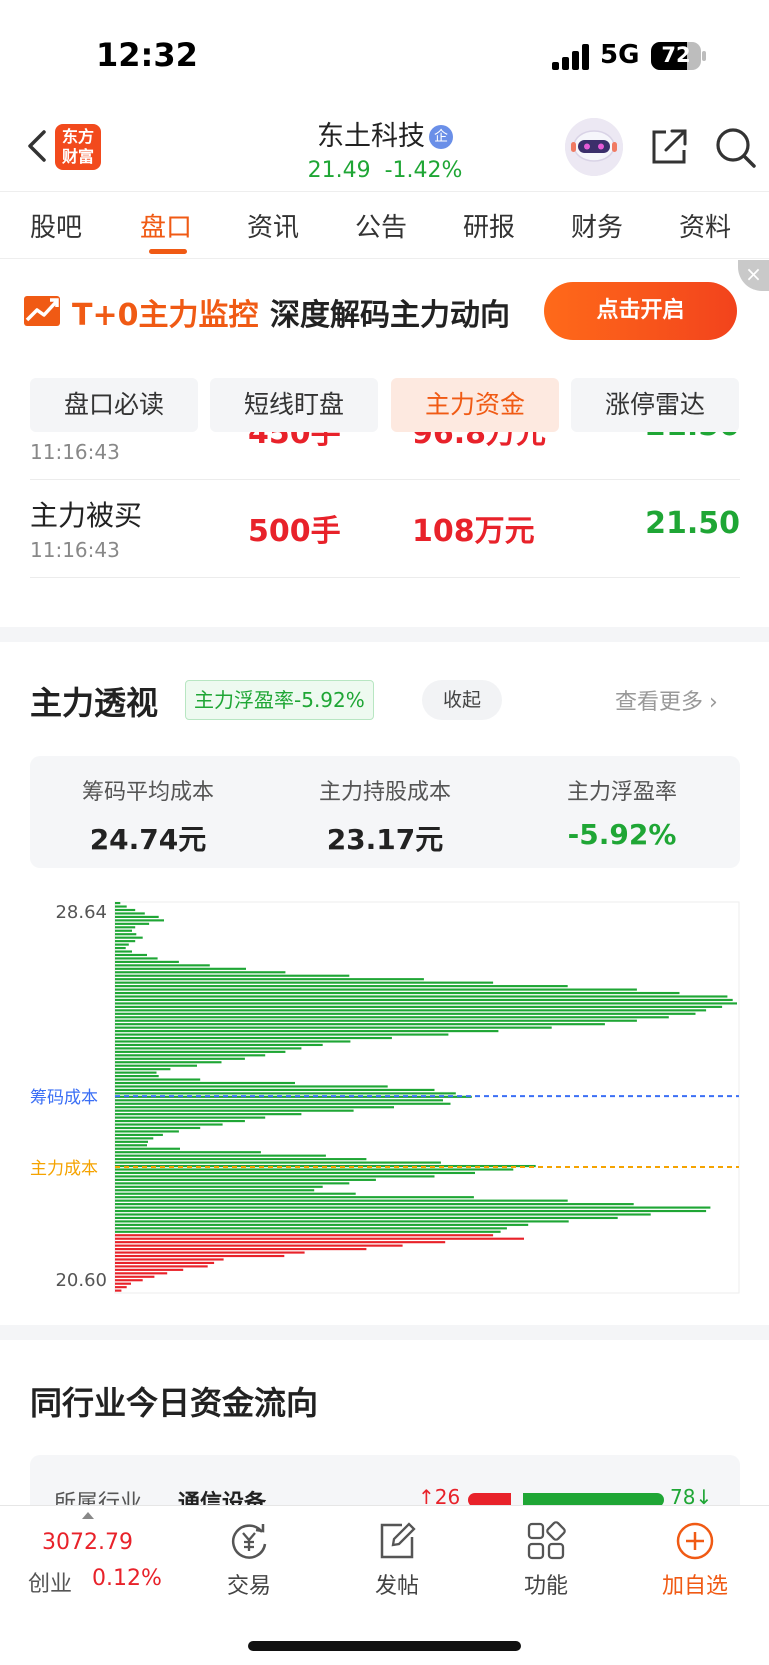 The image size is (769, 1665). I want to click on search-icon, so click(736, 148).